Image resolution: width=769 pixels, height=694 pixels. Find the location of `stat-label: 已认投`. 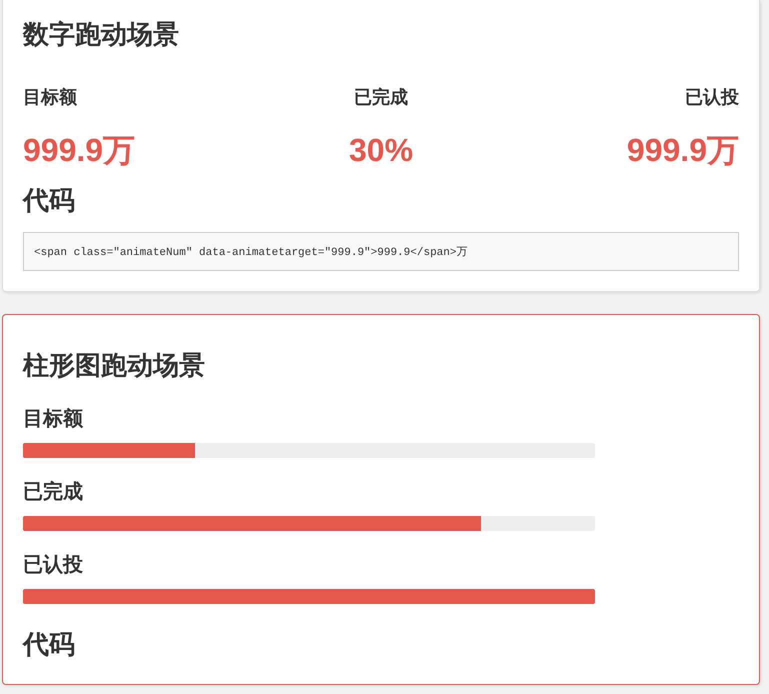

stat-label: 已认投 is located at coordinates (711, 97).